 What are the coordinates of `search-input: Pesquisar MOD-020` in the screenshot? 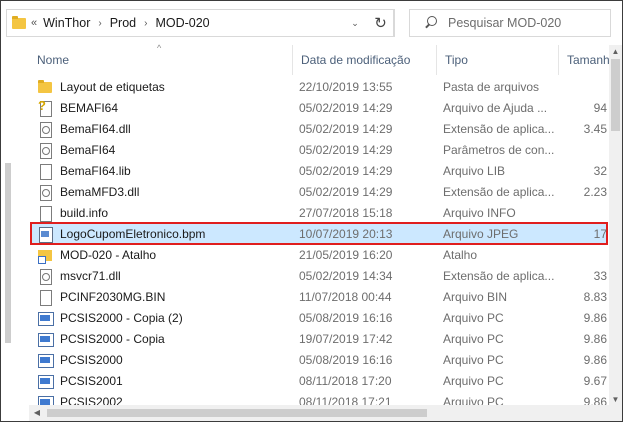 It's located at (504, 23).